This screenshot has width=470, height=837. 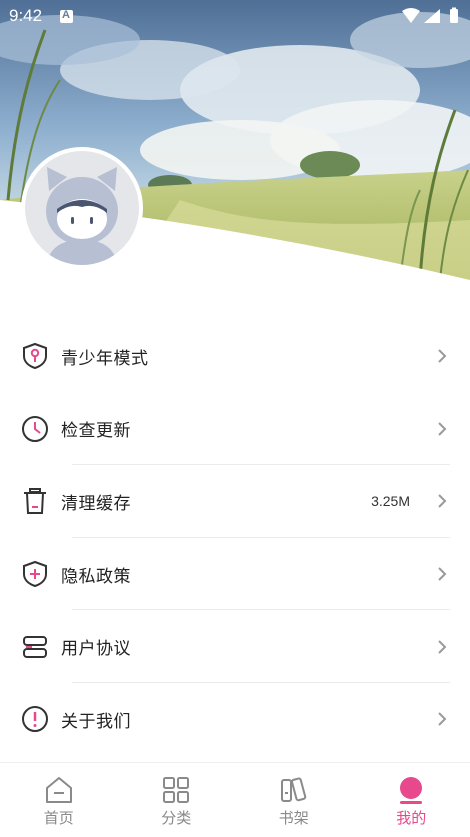 What do you see at coordinates (235, 429) in the screenshot?
I see `menu-item-check-update: 检查更新` at bounding box center [235, 429].